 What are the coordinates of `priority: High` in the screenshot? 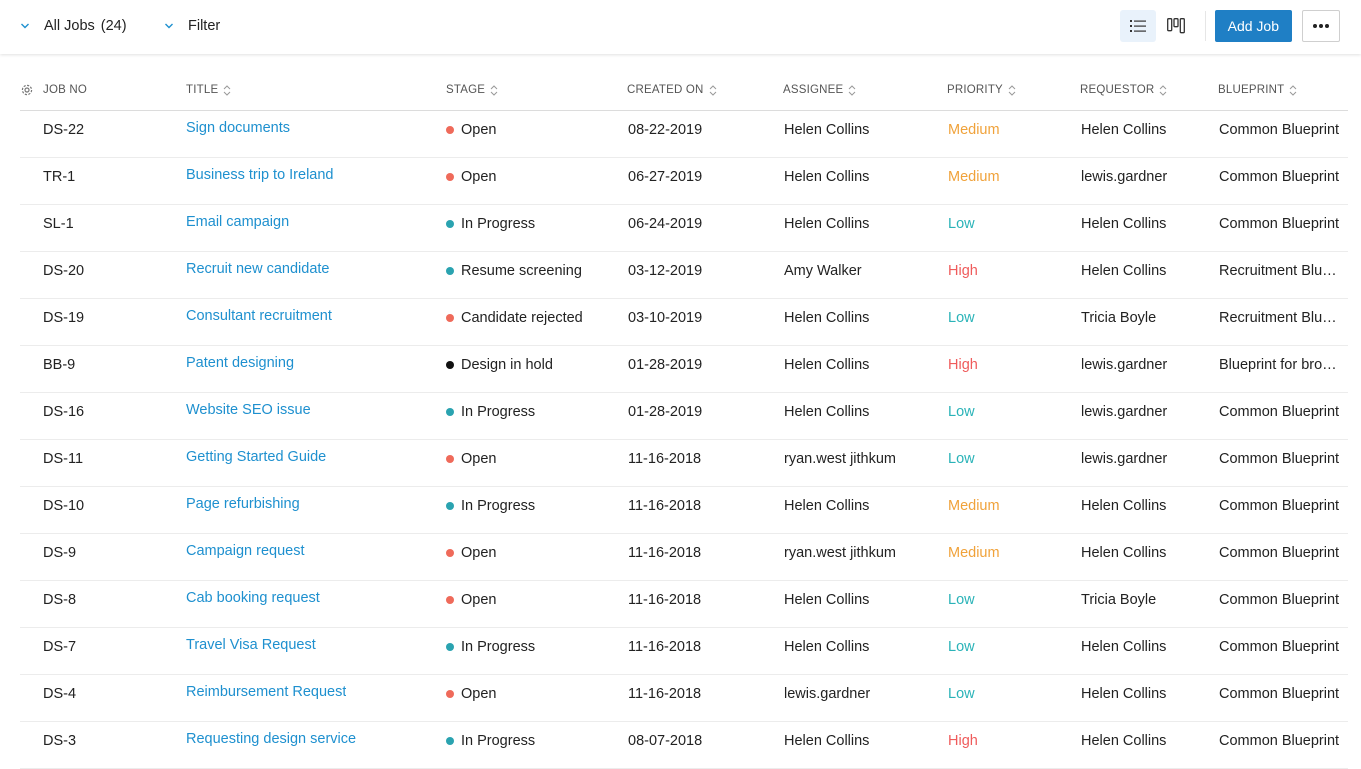 It's located at (963, 741).